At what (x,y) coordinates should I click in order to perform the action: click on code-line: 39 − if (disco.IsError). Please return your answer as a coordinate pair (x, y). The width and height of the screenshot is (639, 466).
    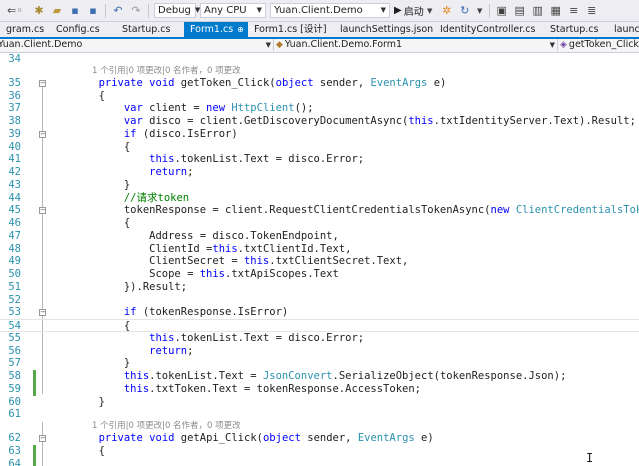
    Looking at the image, I should click on (319, 134).